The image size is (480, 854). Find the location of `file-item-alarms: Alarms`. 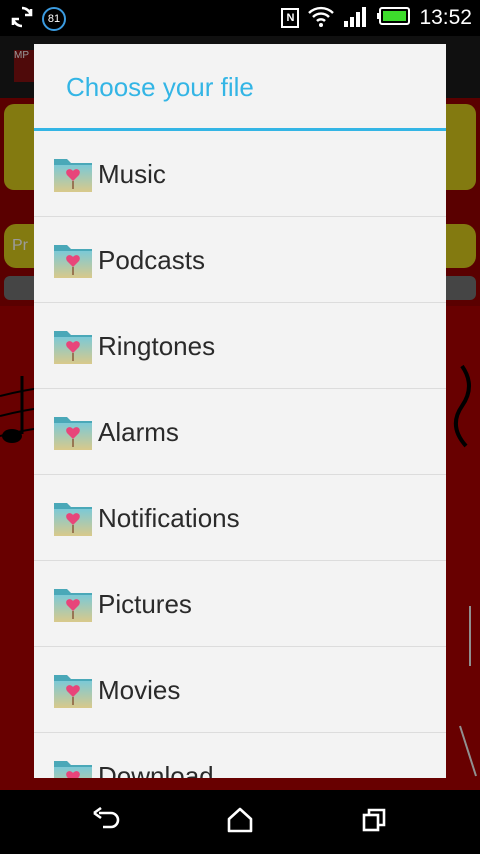

file-item-alarms: Alarms is located at coordinates (240, 432).